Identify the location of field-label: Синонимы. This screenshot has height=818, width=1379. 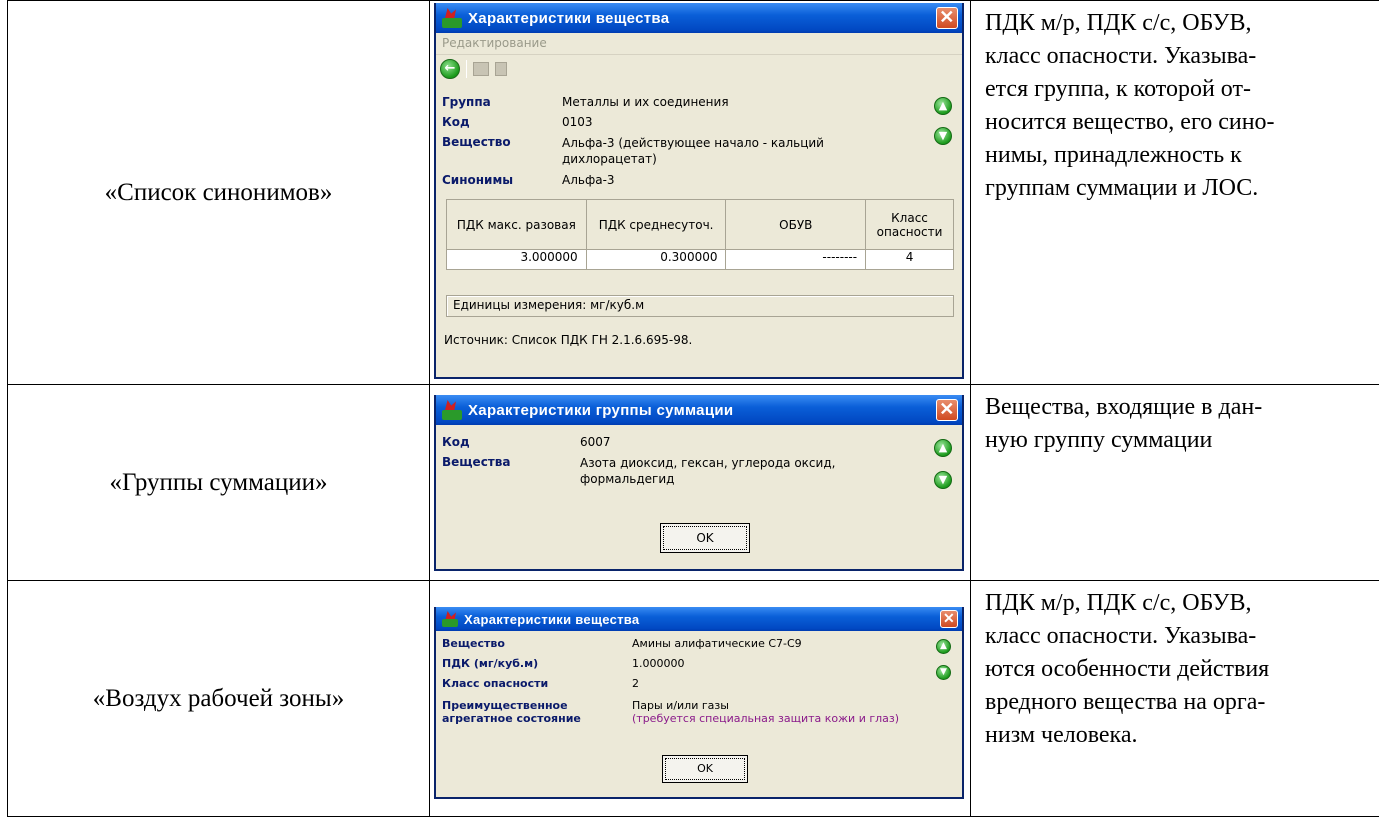
(478, 180).